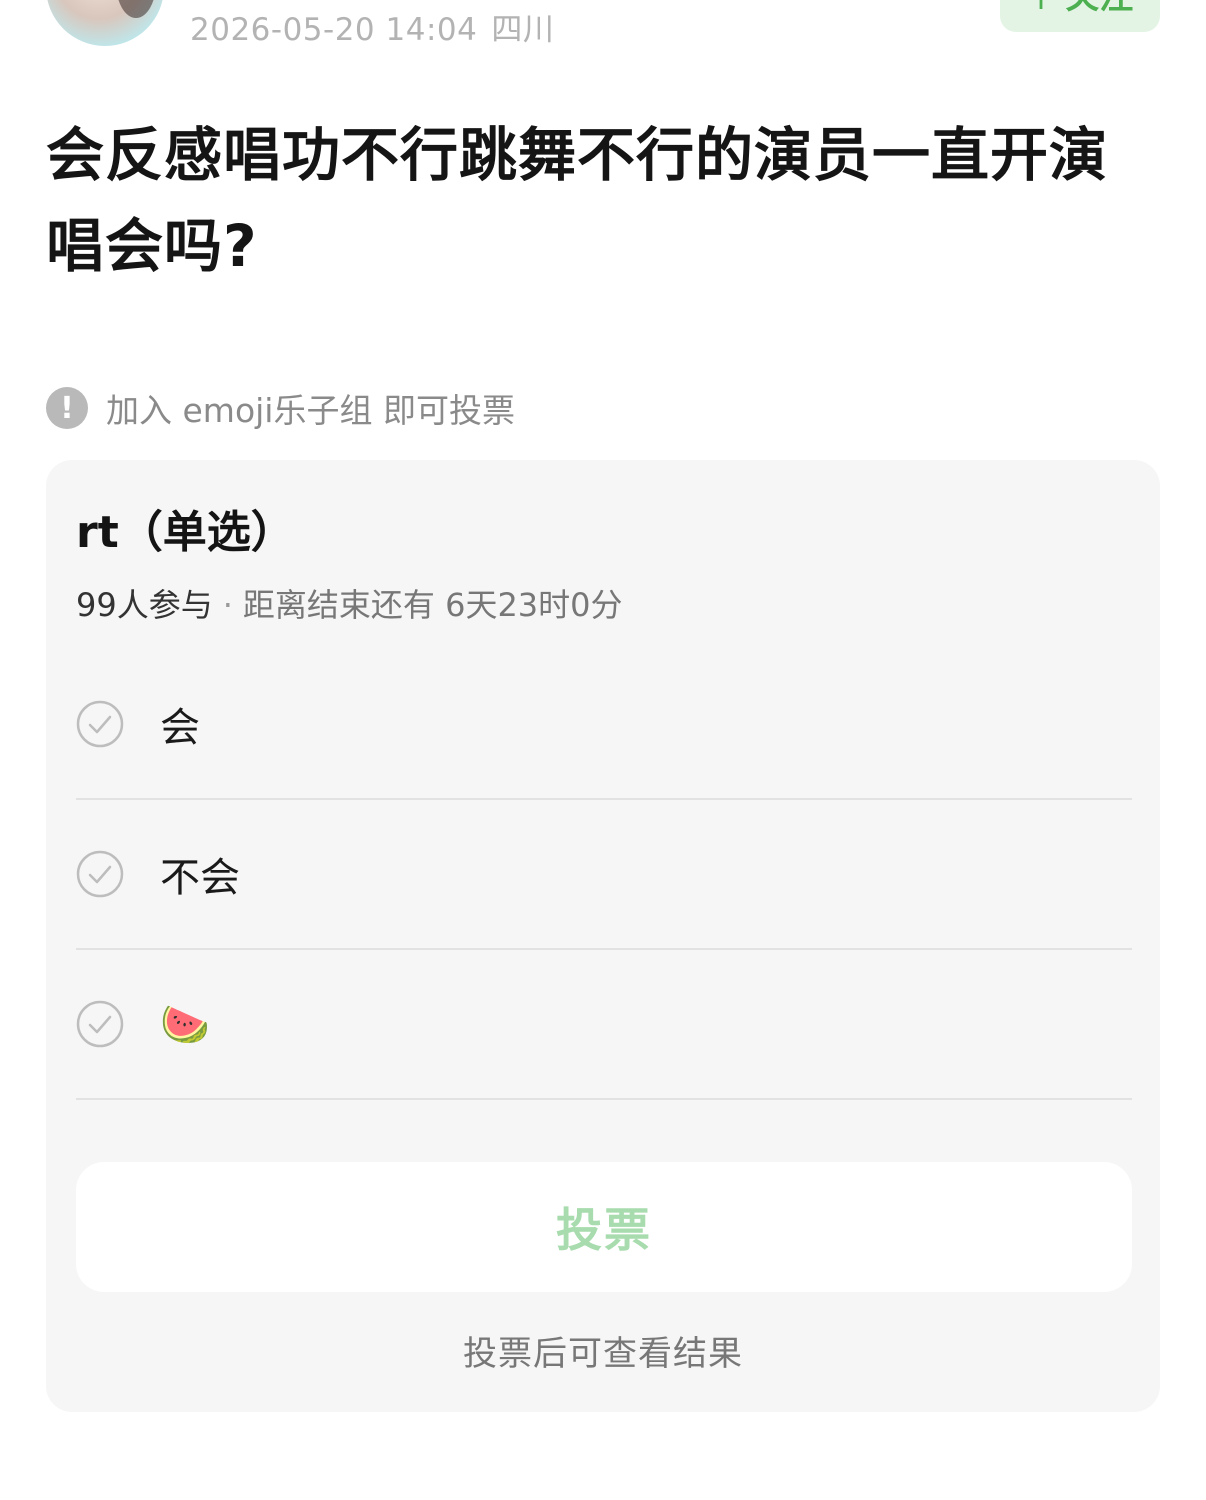 The height and width of the screenshot is (1500, 1206). I want to click on poll-option: 会, so click(604, 725).